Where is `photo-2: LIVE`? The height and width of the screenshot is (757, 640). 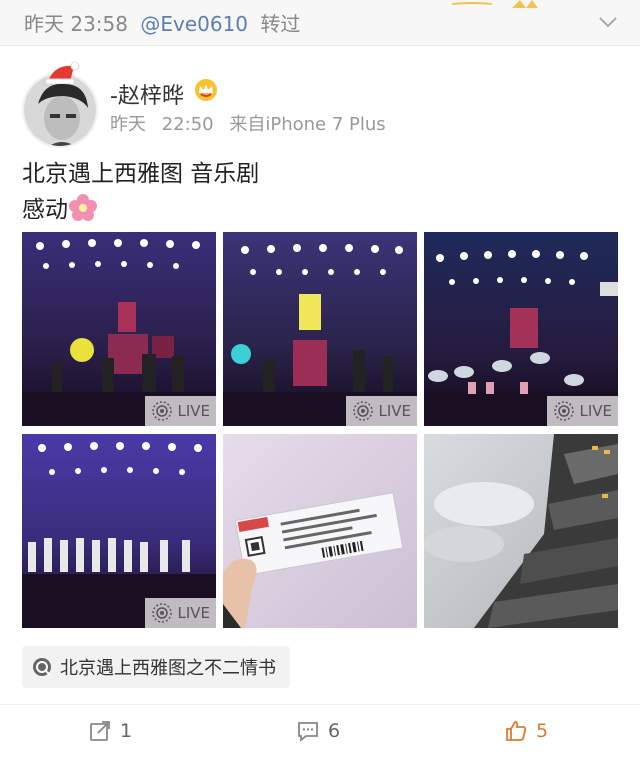 photo-2: LIVE is located at coordinates (320, 329).